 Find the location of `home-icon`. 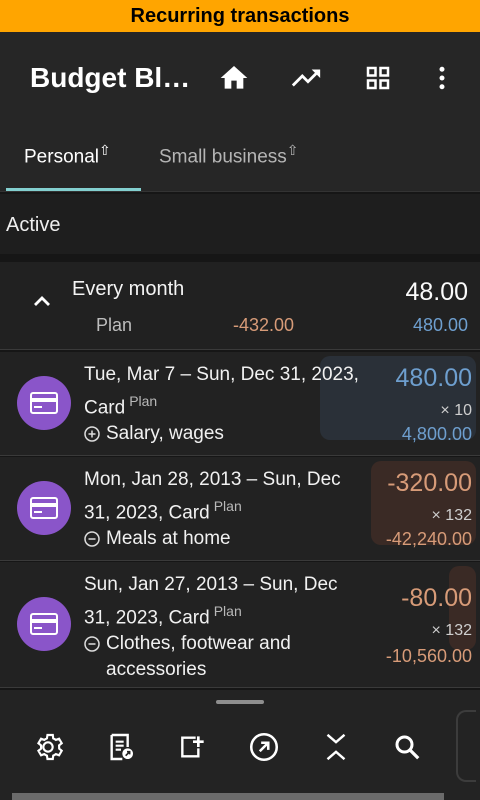

home-icon is located at coordinates (234, 78).